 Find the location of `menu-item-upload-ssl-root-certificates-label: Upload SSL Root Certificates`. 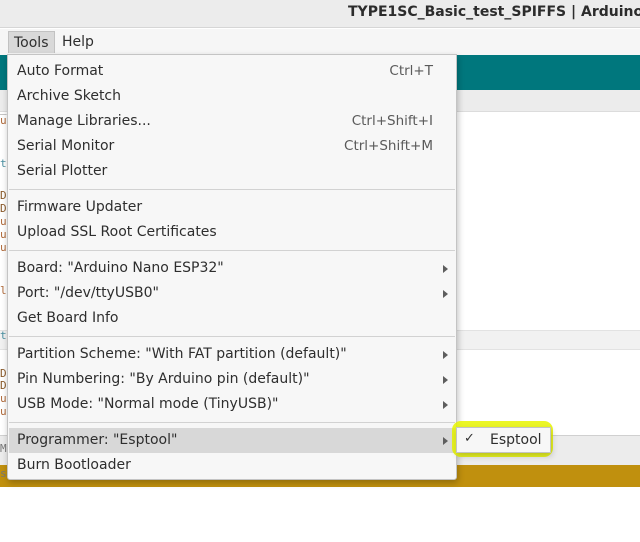

menu-item-upload-ssl-root-certificates-label: Upload SSL Root Certificates is located at coordinates (117, 232).